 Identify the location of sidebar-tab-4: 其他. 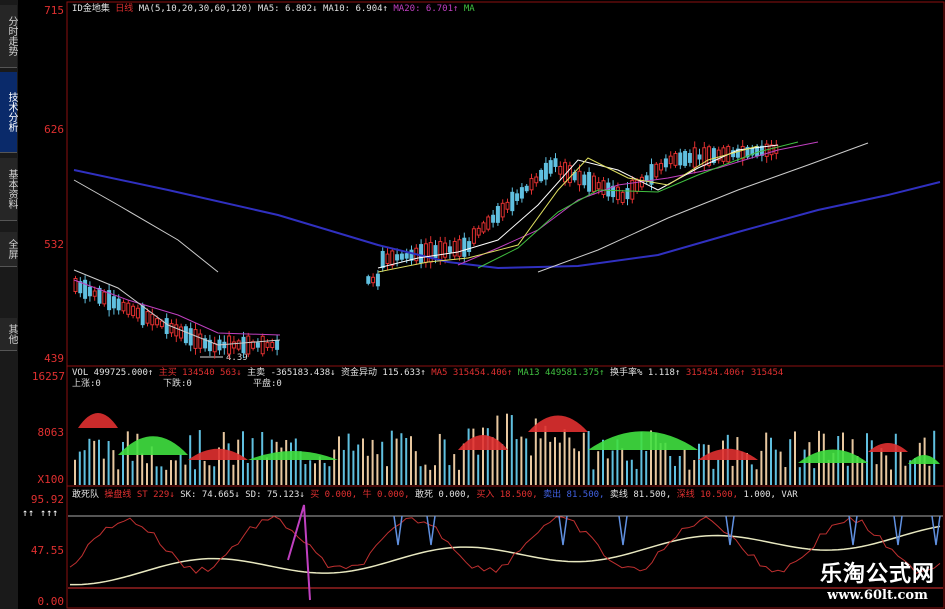
(8, 334).